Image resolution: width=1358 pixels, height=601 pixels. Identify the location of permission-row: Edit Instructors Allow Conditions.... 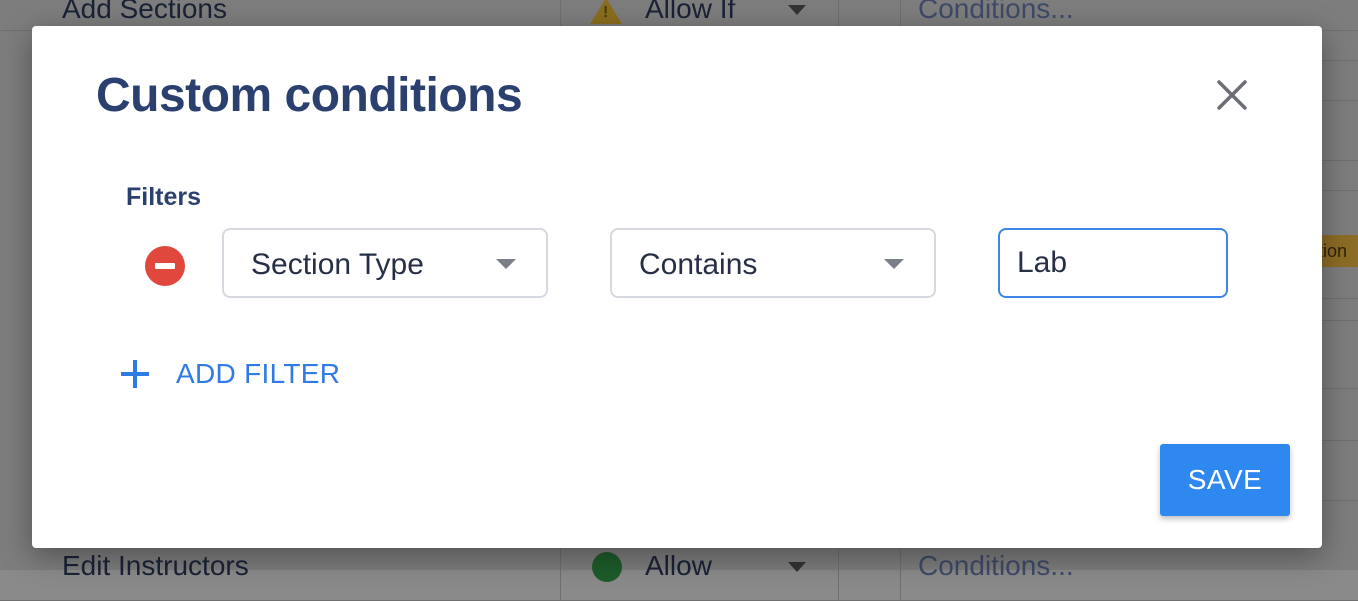
(679, 570).